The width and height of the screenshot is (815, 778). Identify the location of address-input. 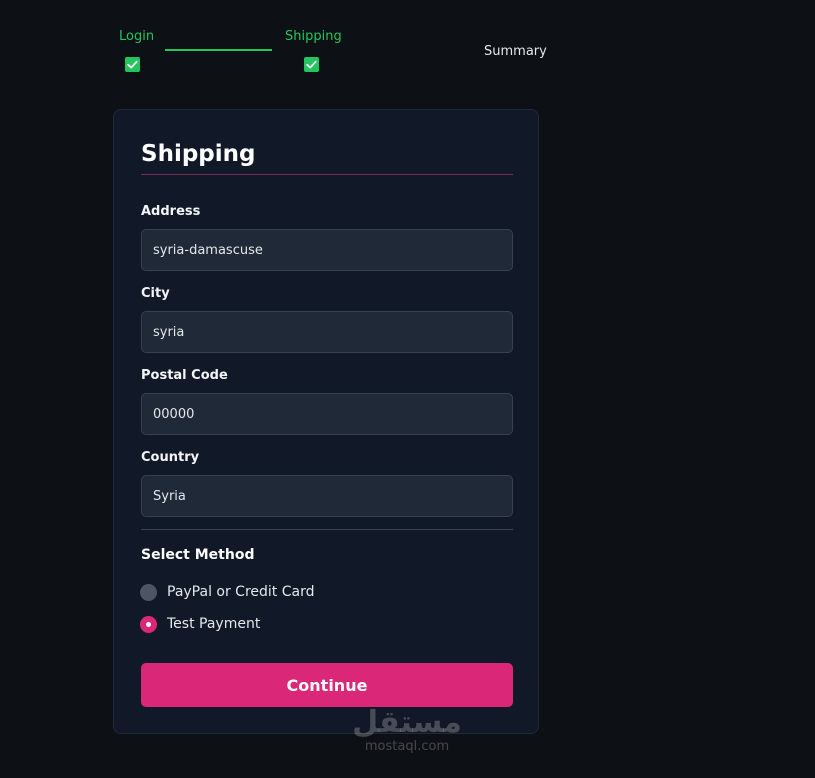
(327, 250).